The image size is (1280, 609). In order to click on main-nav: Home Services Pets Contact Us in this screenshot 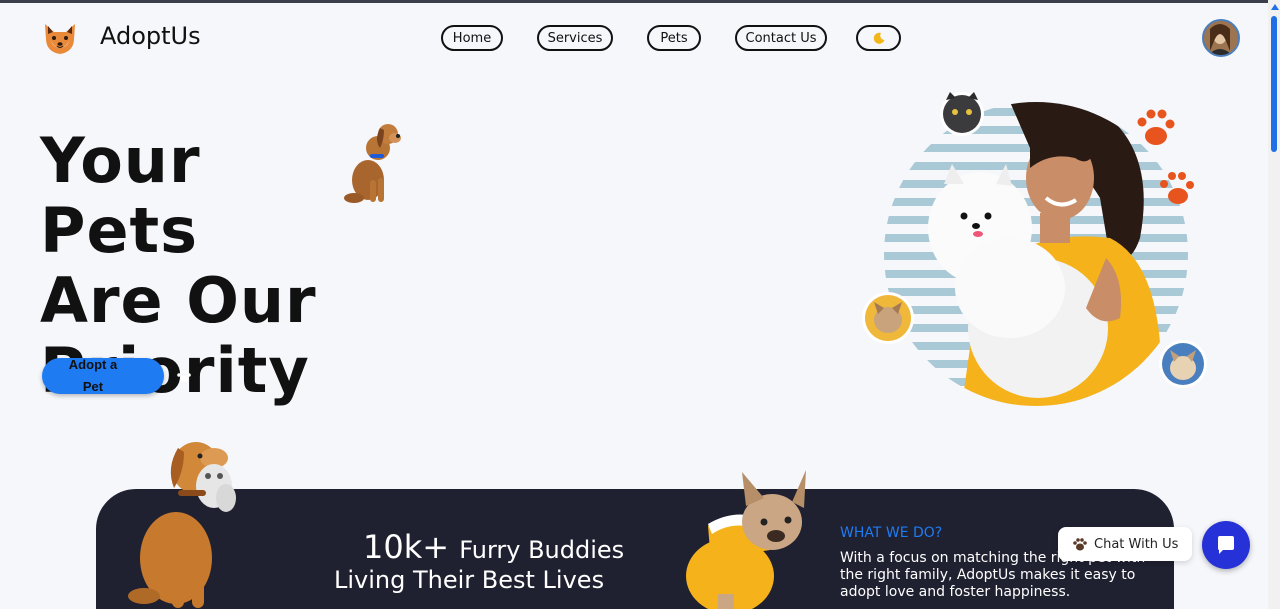, I will do `click(640, 39)`.